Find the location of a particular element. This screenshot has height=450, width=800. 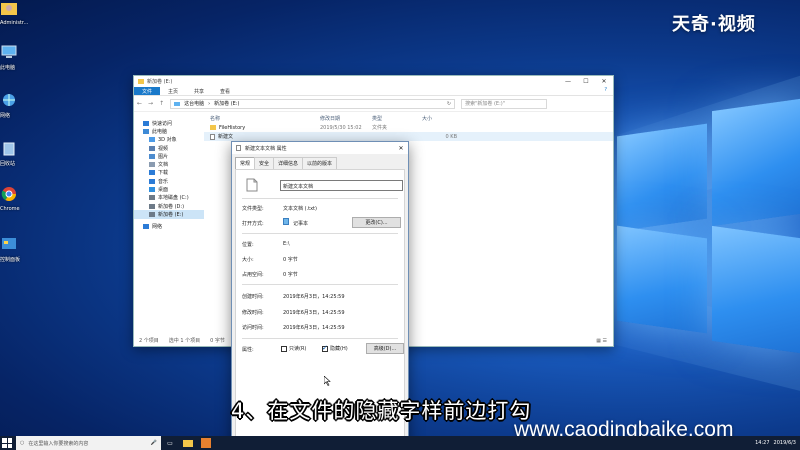

sidebar-item: 桌面 is located at coordinates (169, 189).